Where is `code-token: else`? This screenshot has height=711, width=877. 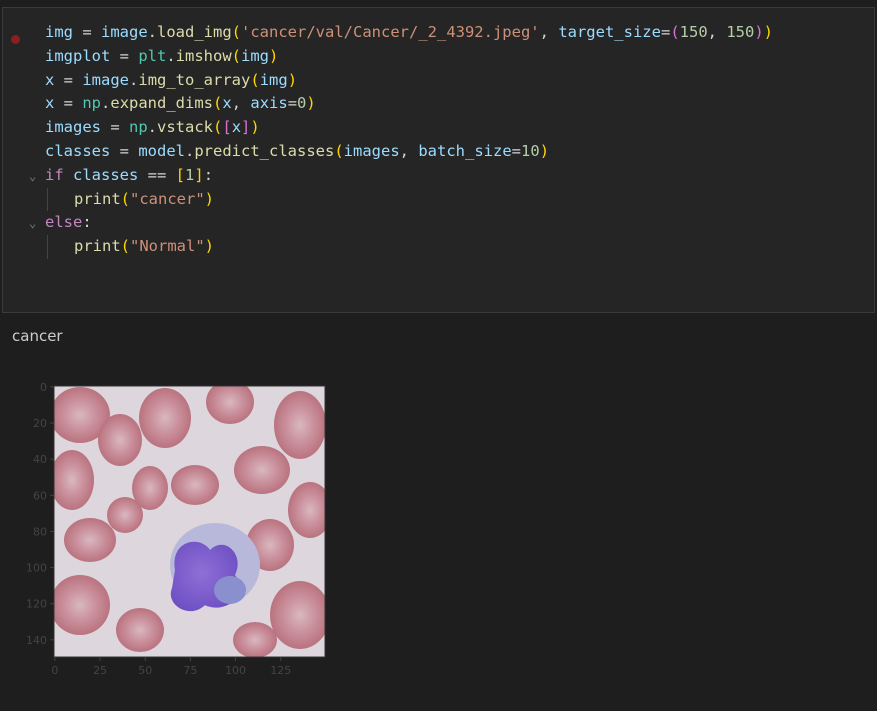 code-token: else is located at coordinates (64, 222).